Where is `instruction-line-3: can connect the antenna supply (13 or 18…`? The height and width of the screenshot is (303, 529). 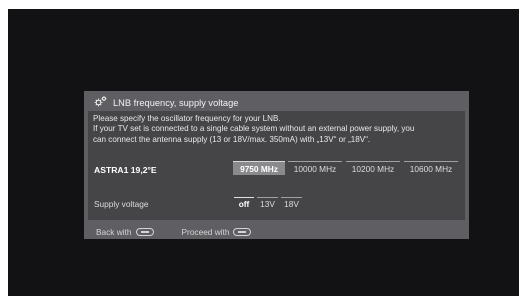 instruction-line-3: can connect the antenna supply (13 or 18… is located at coordinates (232, 139).